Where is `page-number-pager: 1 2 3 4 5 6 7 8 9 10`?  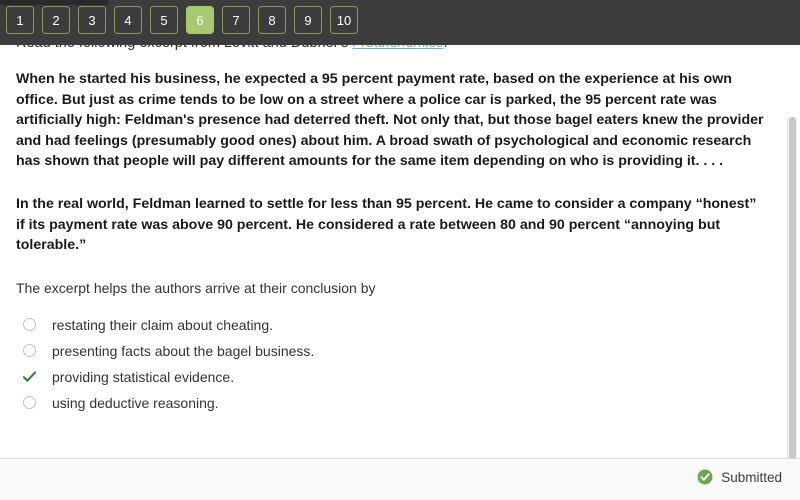 page-number-pager: 1 2 3 4 5 6 7 8 9 10 is located at coordinates (182, 20).